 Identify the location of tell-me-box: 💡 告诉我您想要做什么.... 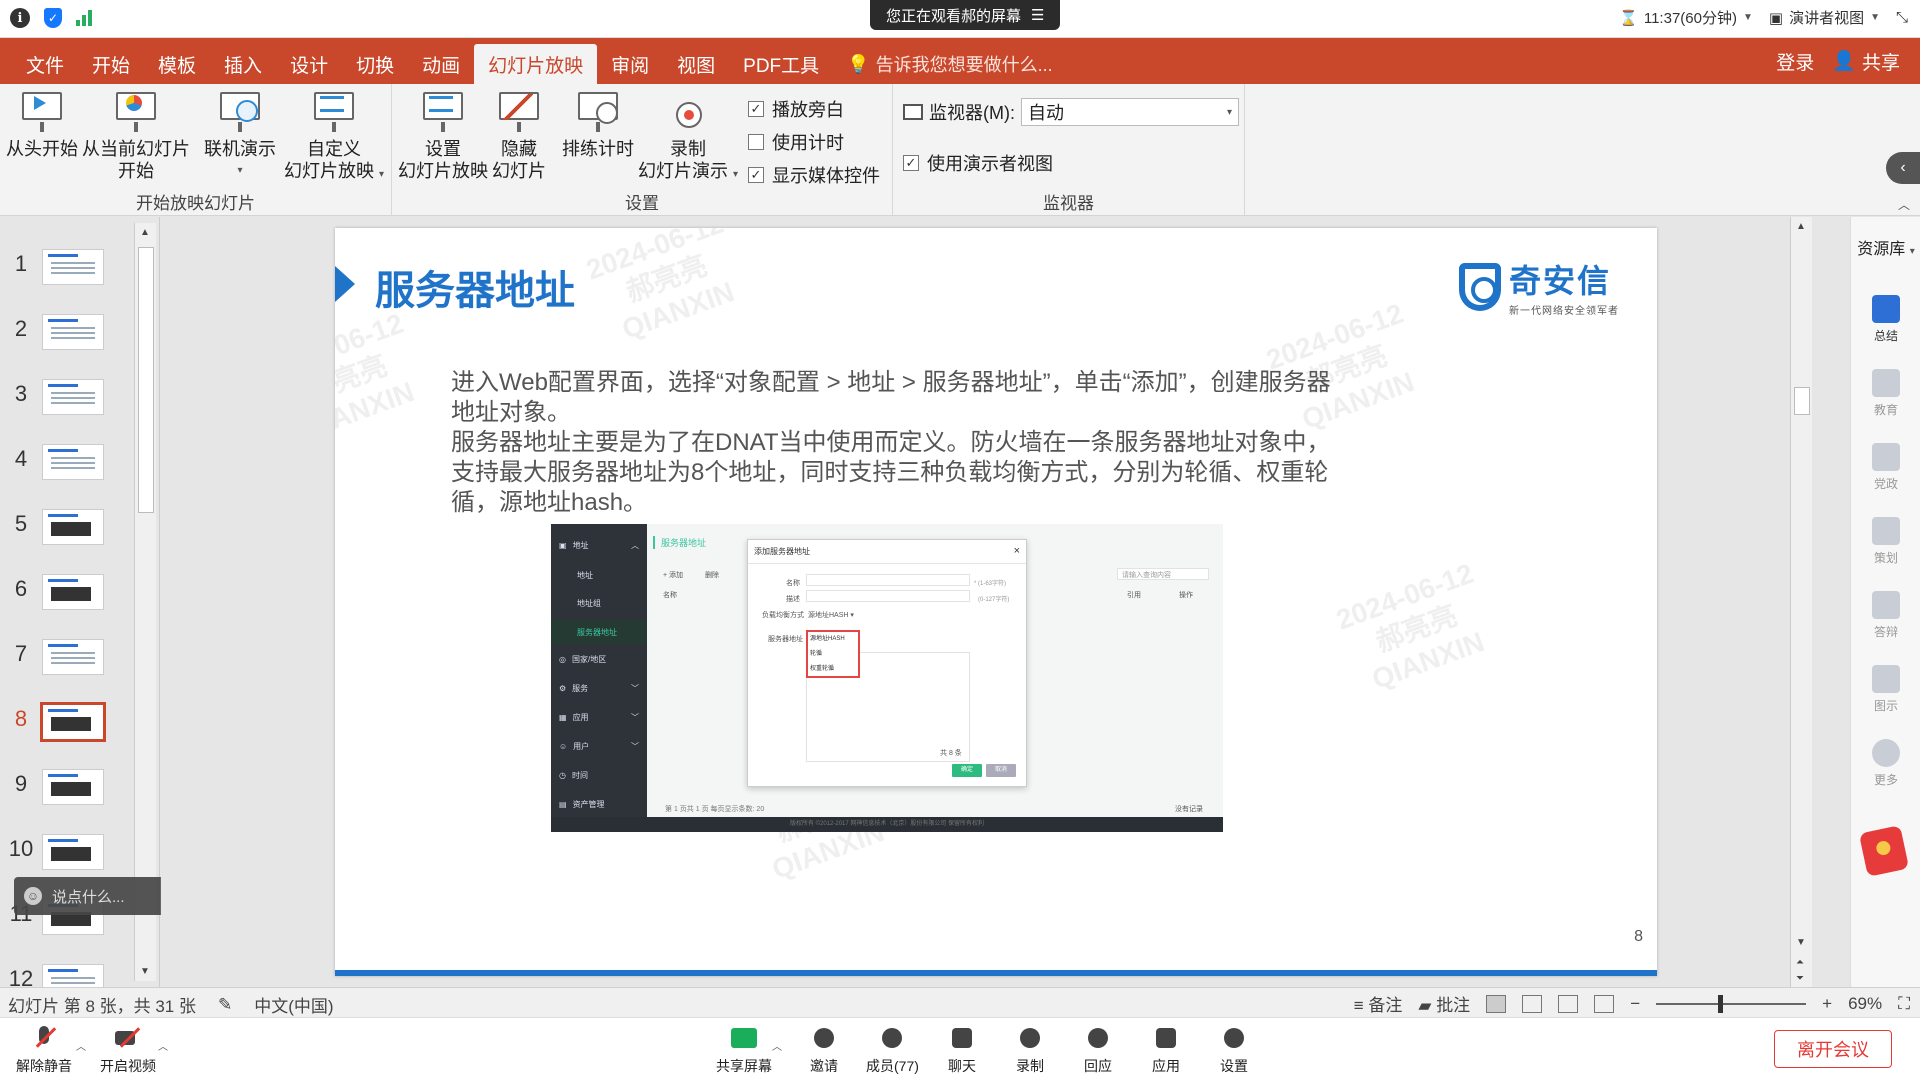
(949, 64).